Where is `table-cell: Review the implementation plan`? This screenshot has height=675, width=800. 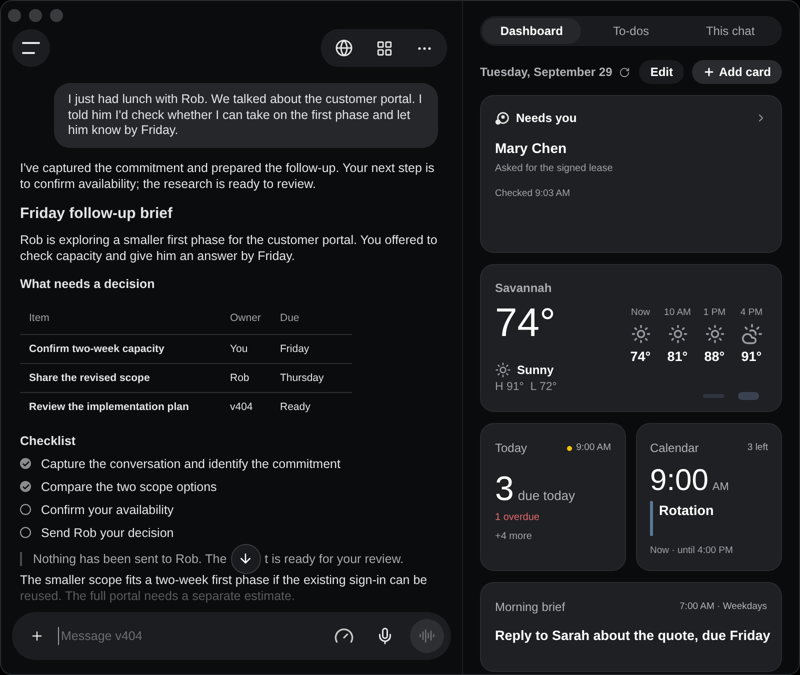 table-cell: Review the implementation plan is located at coordinates (125, 406).